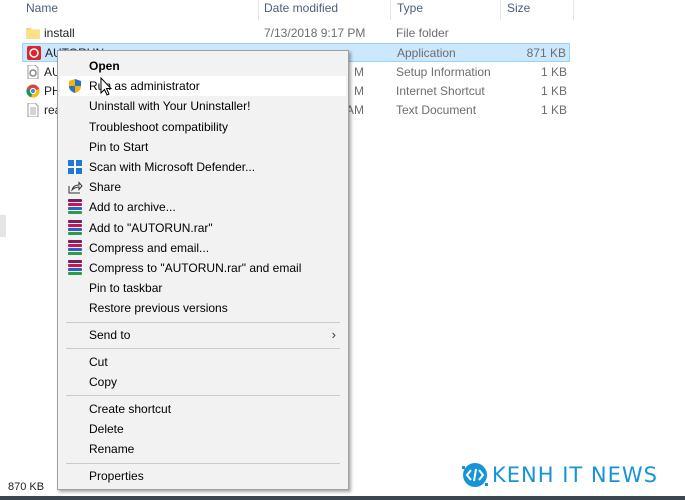  Describe the element at coordinates (126, 288) in the screenshot. I see `menu-item-label: Pin to taskbar` at that location.